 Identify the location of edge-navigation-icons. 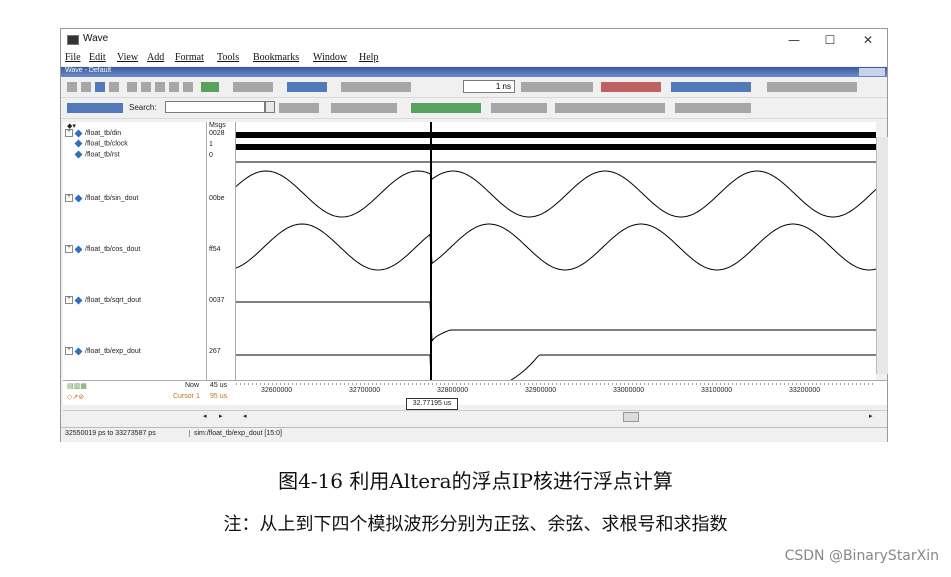
(95, 108).